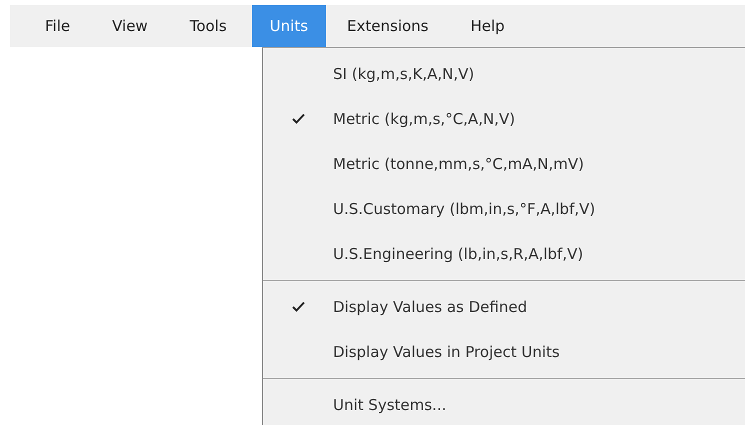 Image resolution: width=745 pixels, height=425 pixels. What do you see at coordinates (504, 73) in the screenshot?
I see `menu-item: SI (kg,m,s,K,A,N,V)` at bounding box center [504, 73].